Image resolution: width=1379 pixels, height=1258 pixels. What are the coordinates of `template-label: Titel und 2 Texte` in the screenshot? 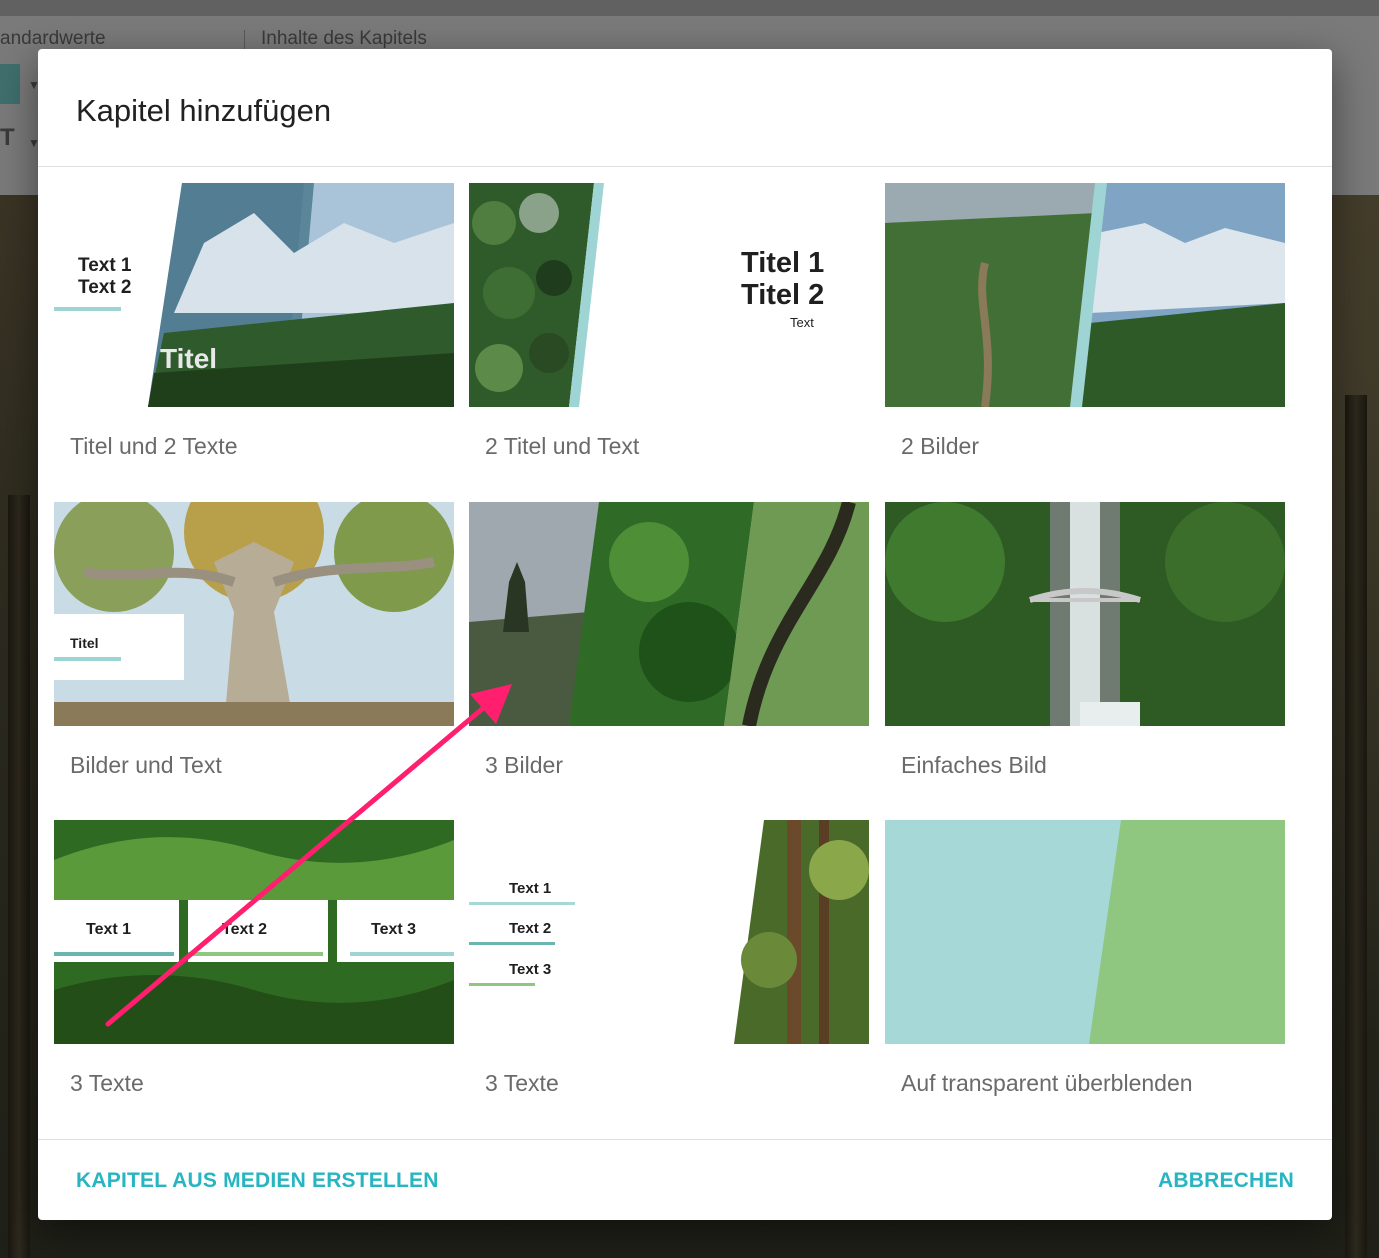 It's located at (154, 446).